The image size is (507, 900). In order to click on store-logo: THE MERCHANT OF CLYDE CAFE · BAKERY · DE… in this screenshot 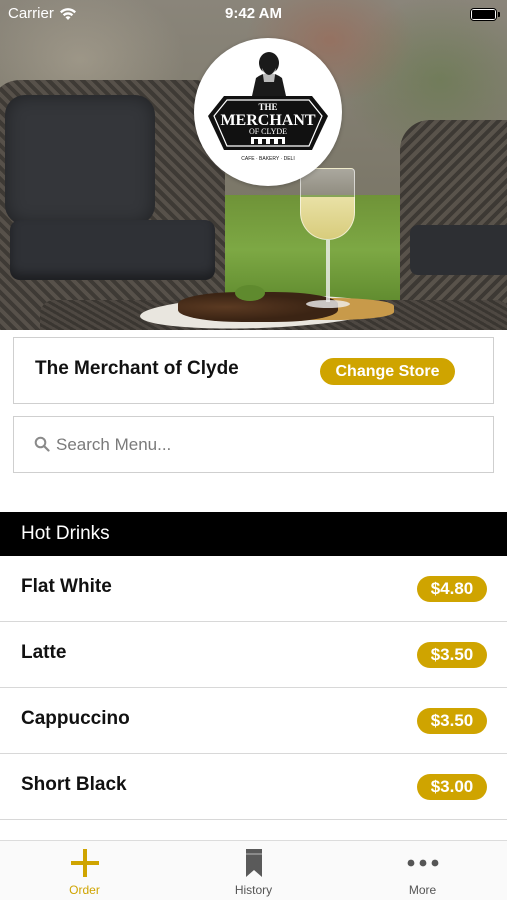, I will do `click(268, 112)`.